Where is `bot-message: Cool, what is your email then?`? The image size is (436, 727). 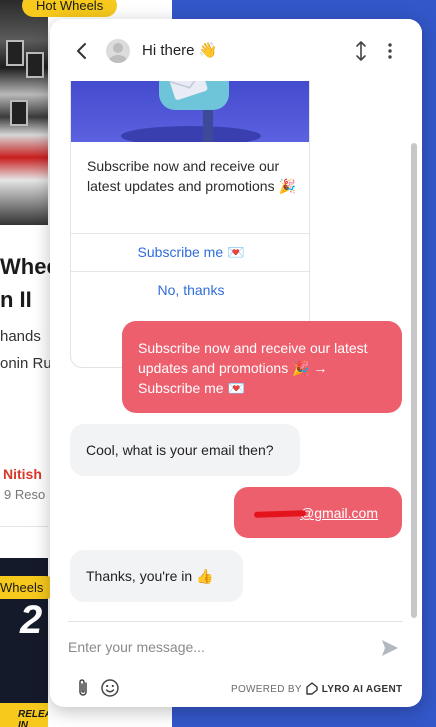 bot-message: Cool, what is your email then? is located at coordinates (185, 450).